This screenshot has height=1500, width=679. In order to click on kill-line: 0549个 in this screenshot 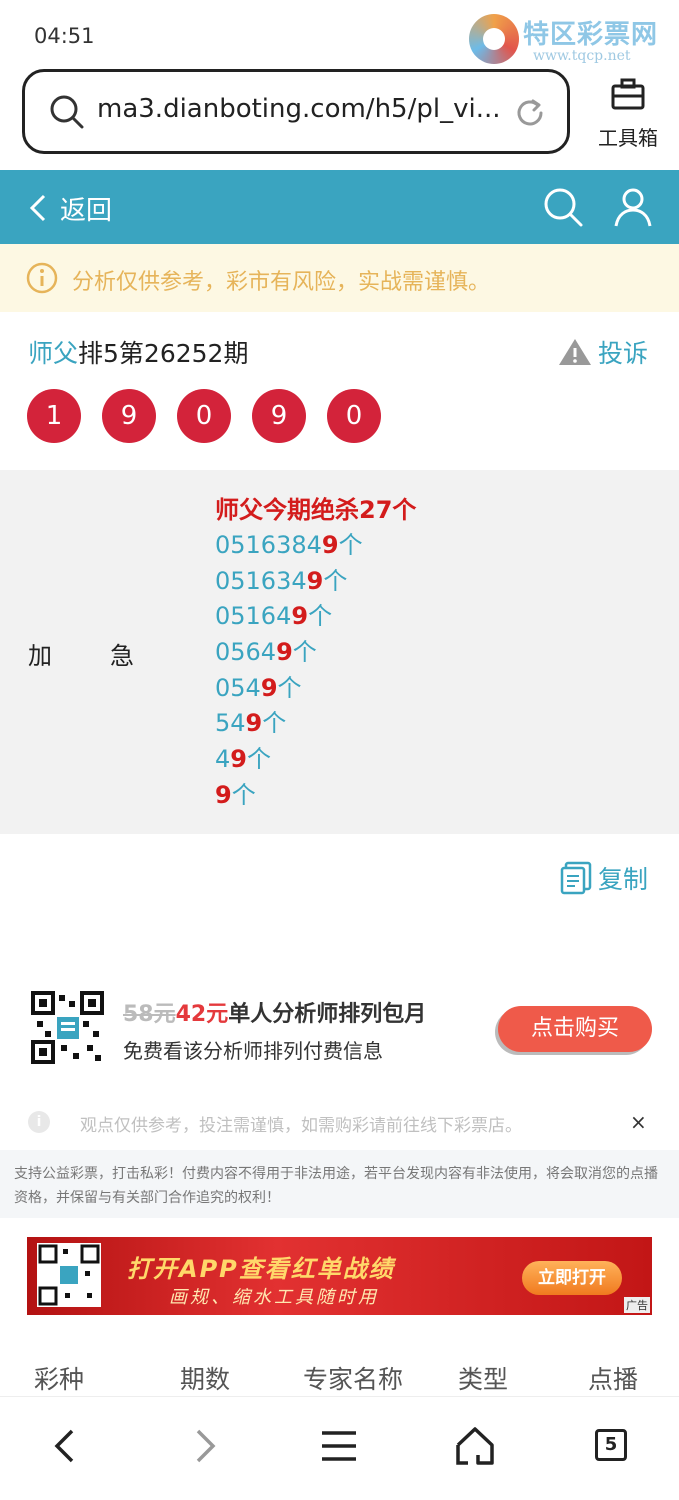, I will do `click(258, 687)`.